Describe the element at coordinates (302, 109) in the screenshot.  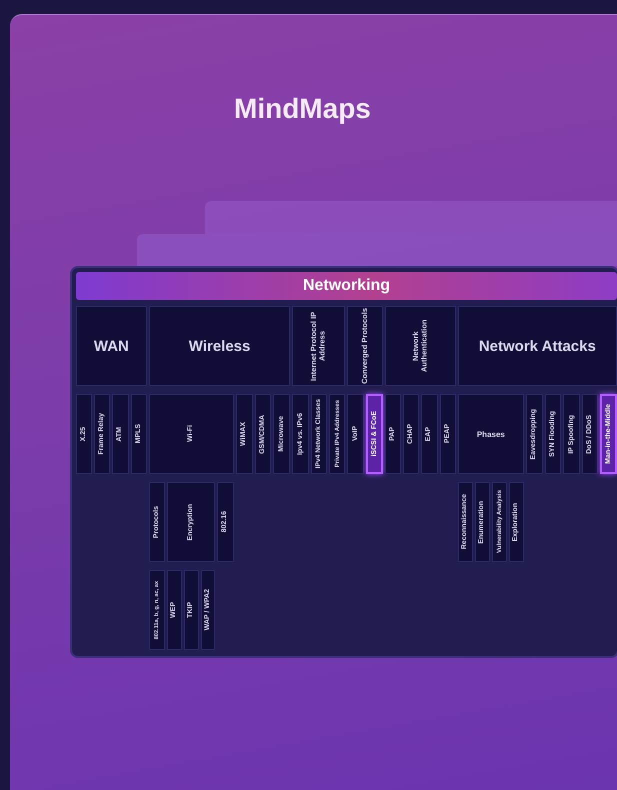
I see `page-title: MindMaps` at that location.